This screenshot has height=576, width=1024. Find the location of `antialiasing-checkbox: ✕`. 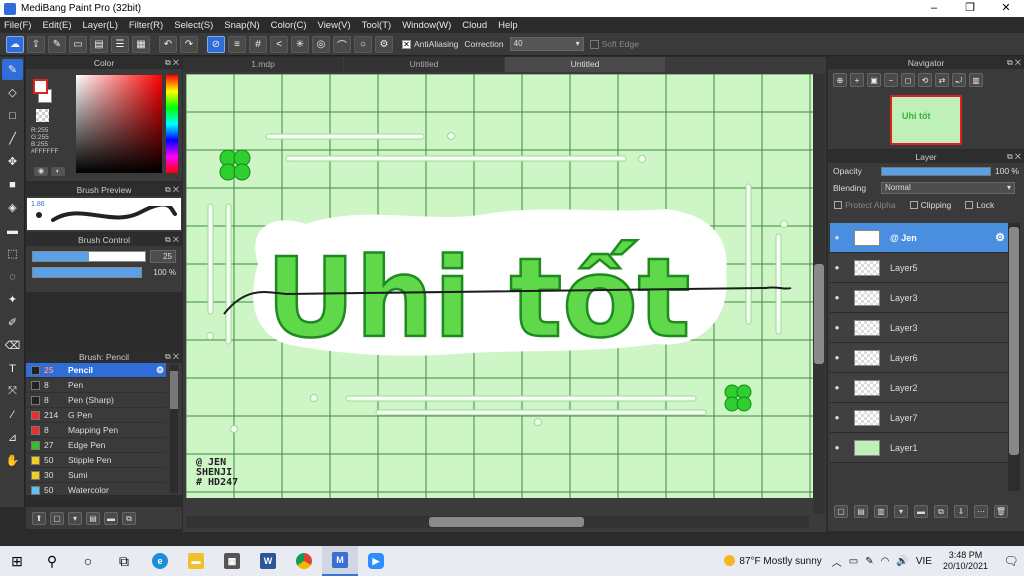

antialiasing-checkbox: ✕ is located at coordinates (406, 44).